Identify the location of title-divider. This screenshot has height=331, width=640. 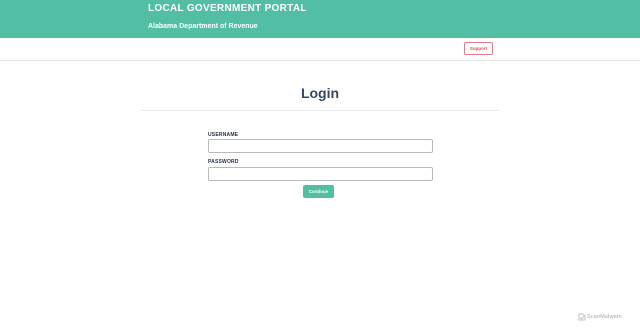
(320, 110).